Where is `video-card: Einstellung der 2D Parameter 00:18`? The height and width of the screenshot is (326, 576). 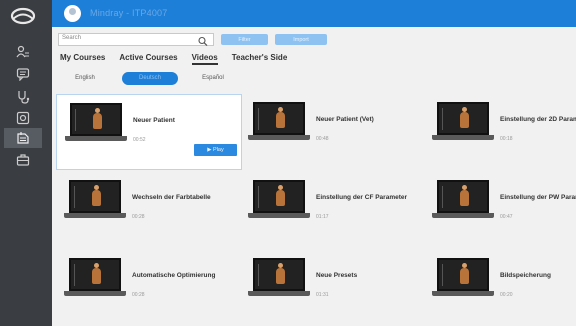 video-card: Einstellung der 2D Parameter 00:18 is located at coordinates (500, 132).